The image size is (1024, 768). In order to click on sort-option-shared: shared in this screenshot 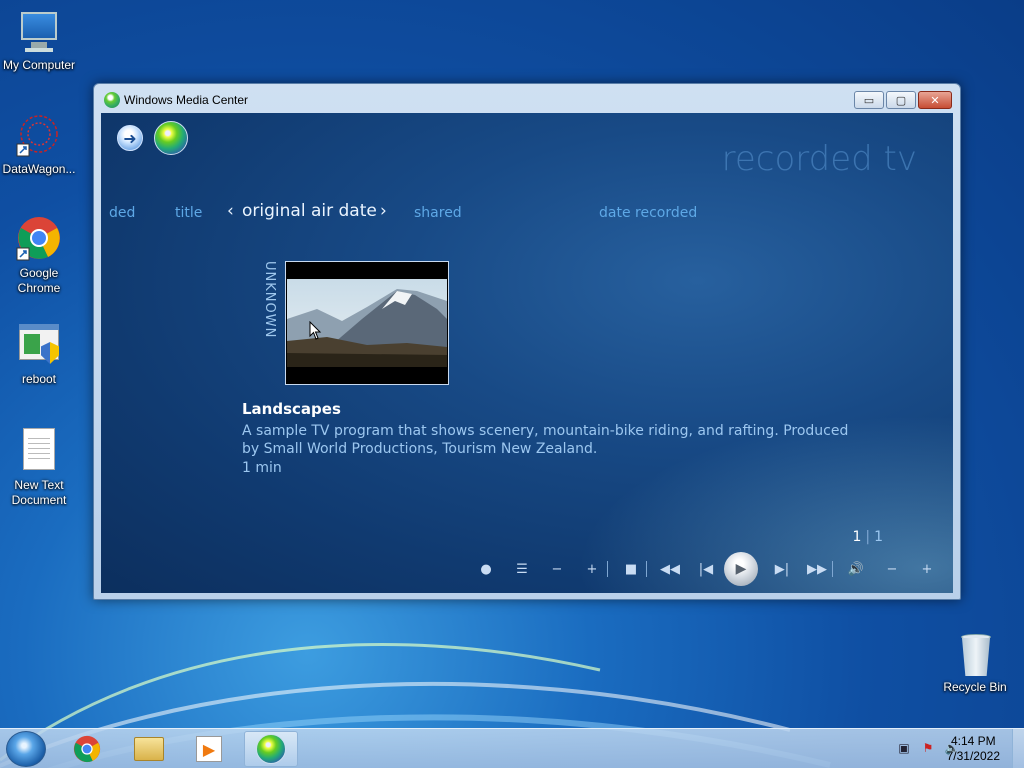, I will do `click(438, 213)`.